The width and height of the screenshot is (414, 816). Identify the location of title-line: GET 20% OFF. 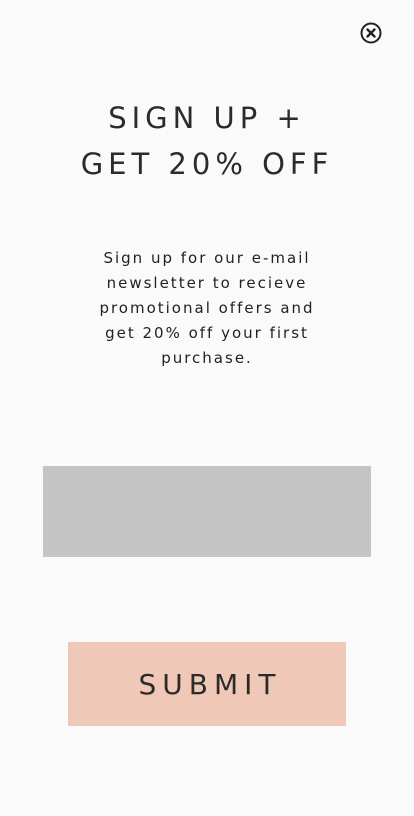
(207, 164).